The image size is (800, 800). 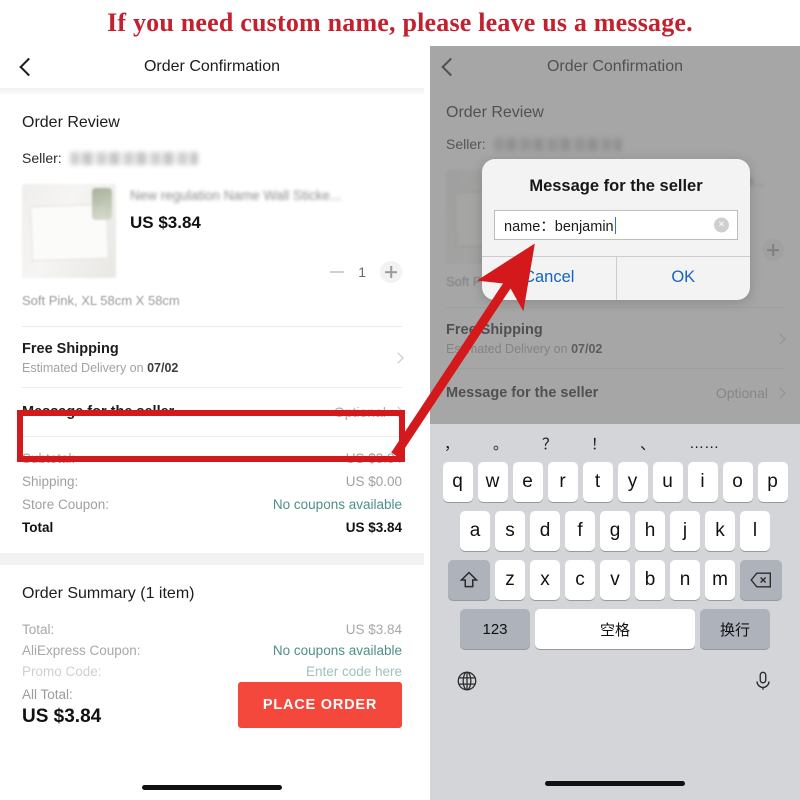 What do you see at coordinates (580, 531) in the screenshot?
I see `key-f: f` at bounding box center [580, 531].